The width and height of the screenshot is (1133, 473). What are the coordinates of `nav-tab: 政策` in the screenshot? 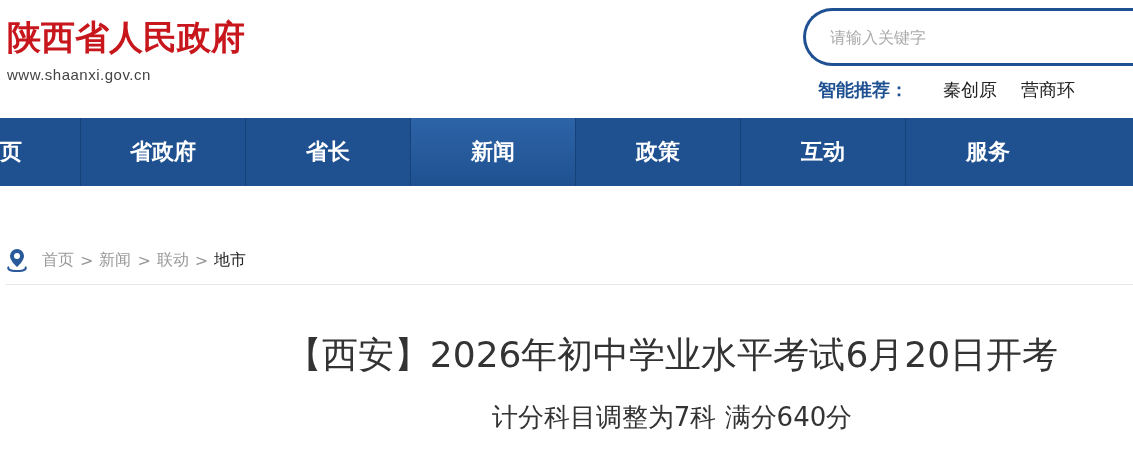 It's located at (657, 152).